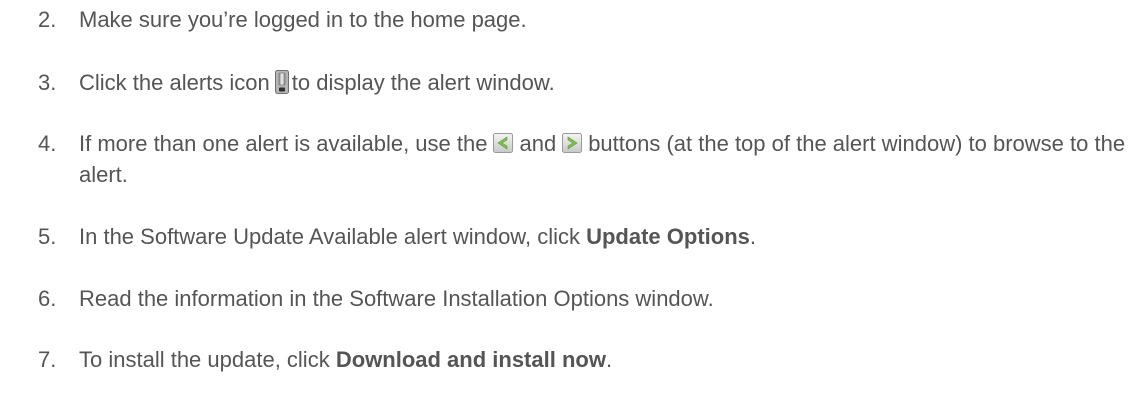  What do you see at coordinates (572, 143) in the screenshot?
I see `next-arrow-icon` at bounding box center [572, 143].